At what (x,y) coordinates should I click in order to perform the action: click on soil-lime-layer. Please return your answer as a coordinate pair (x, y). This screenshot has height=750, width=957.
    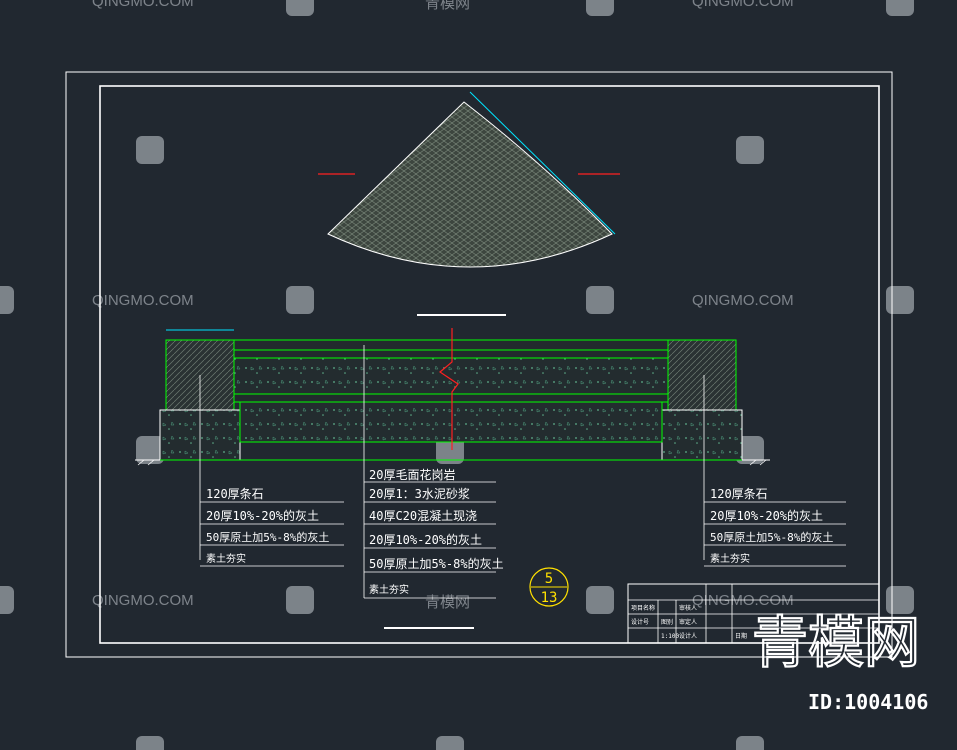
    Looking at the image, I should click on (451, 422).